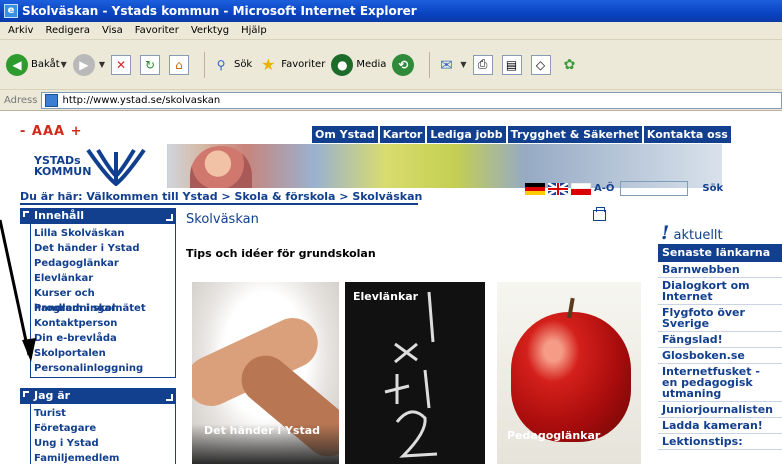  I want to click on print-button: ⎙, so click(484, 64).